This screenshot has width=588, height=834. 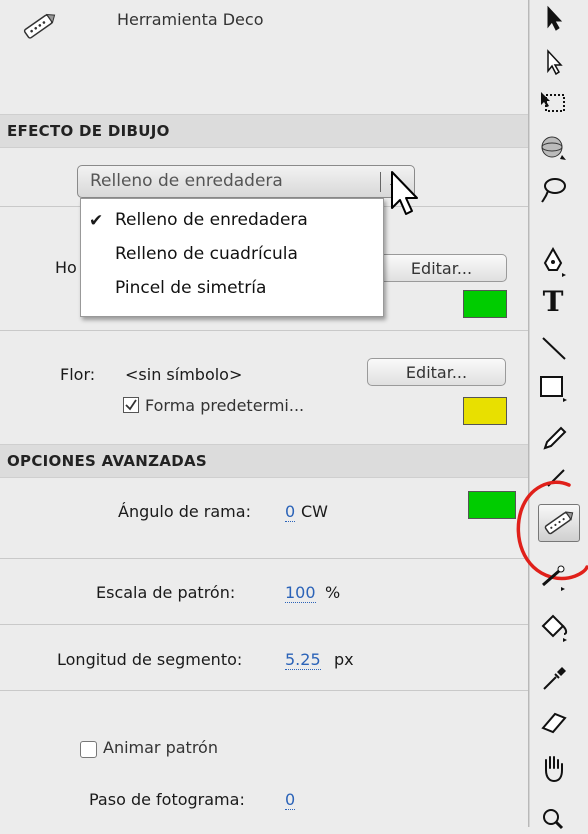 I want to click on rectangle-tool-icon, so click(x=553, y=388).